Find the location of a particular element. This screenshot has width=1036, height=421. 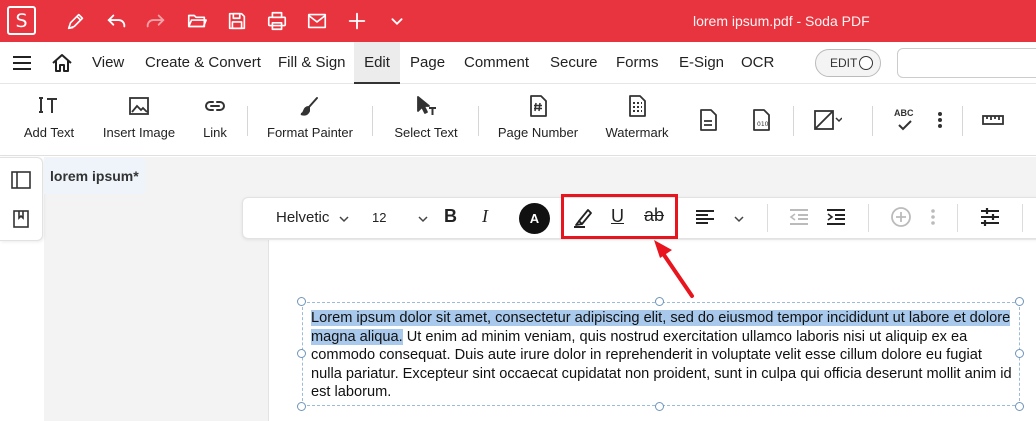

svg-text: 010 is located at coordinates (763, 124).